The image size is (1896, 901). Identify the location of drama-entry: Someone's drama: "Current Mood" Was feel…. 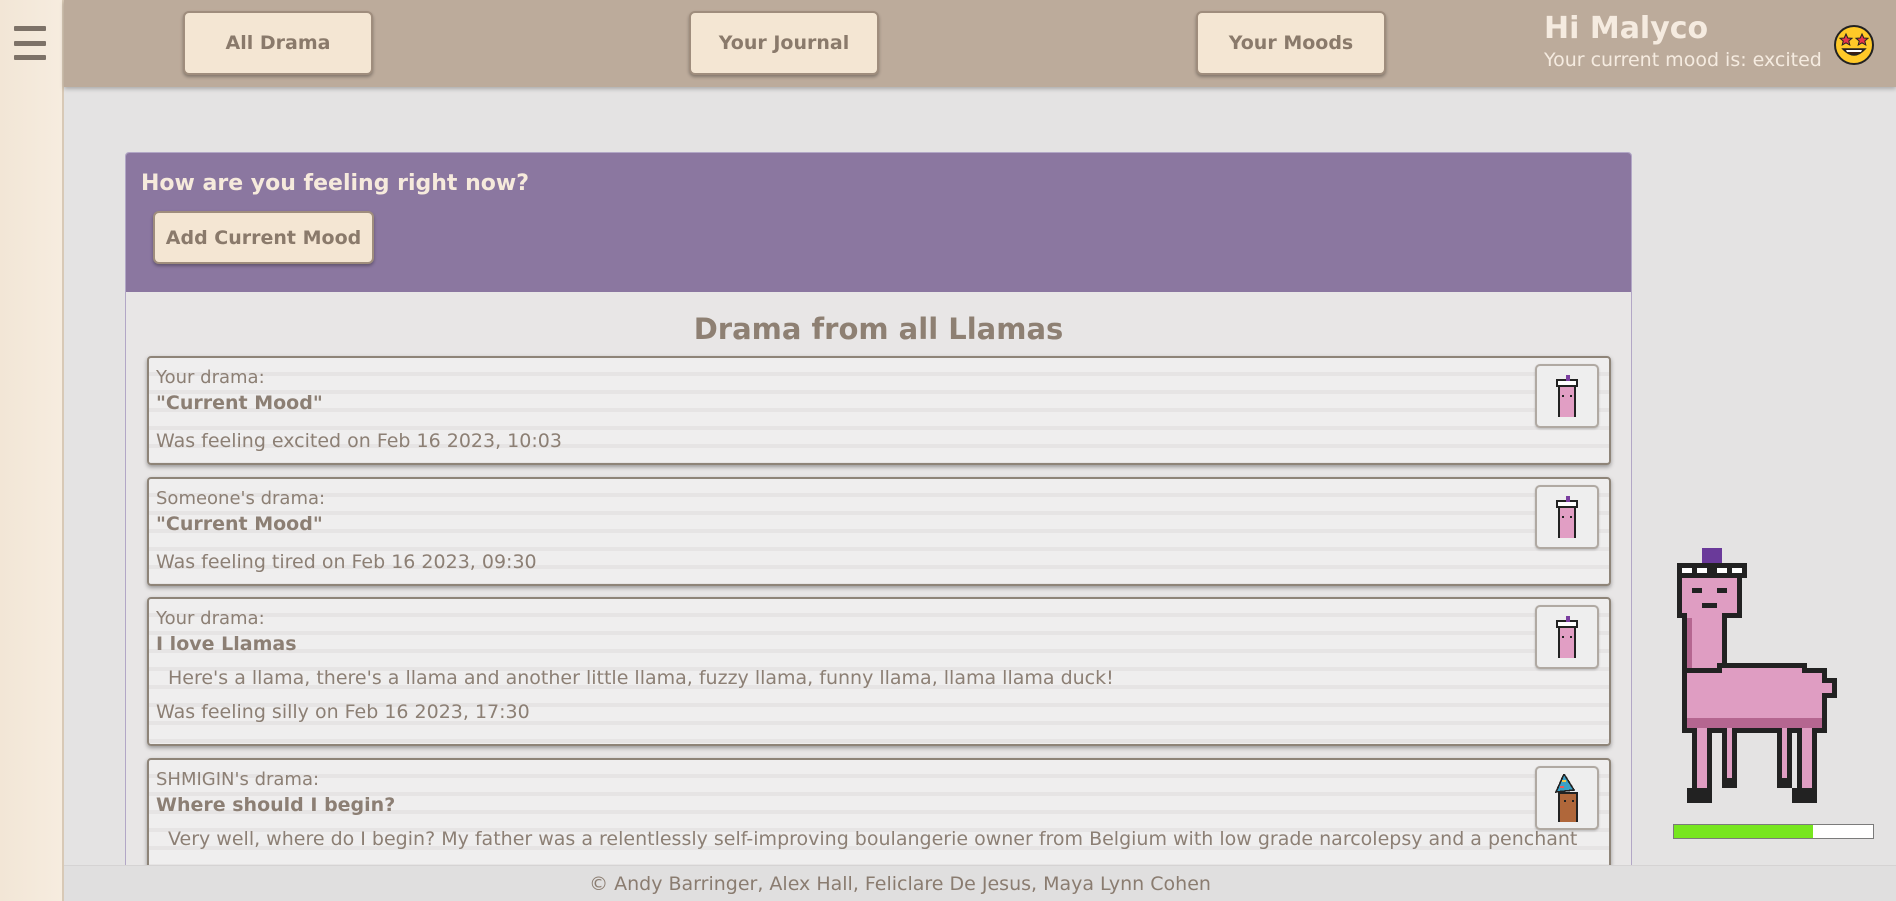
(879, 531).